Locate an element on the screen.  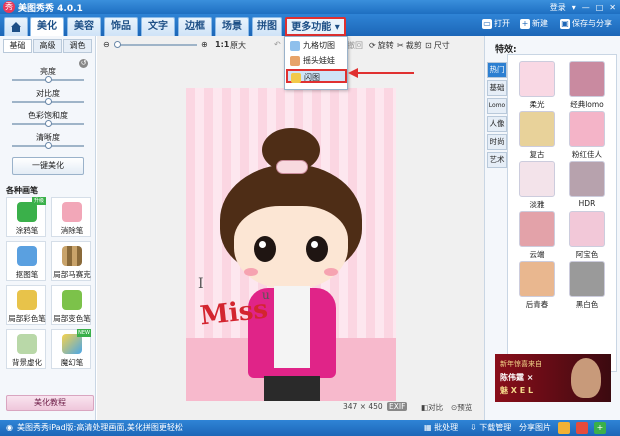
filter-classic-lomo: 经典lomo is located at coordinates (587, 85).